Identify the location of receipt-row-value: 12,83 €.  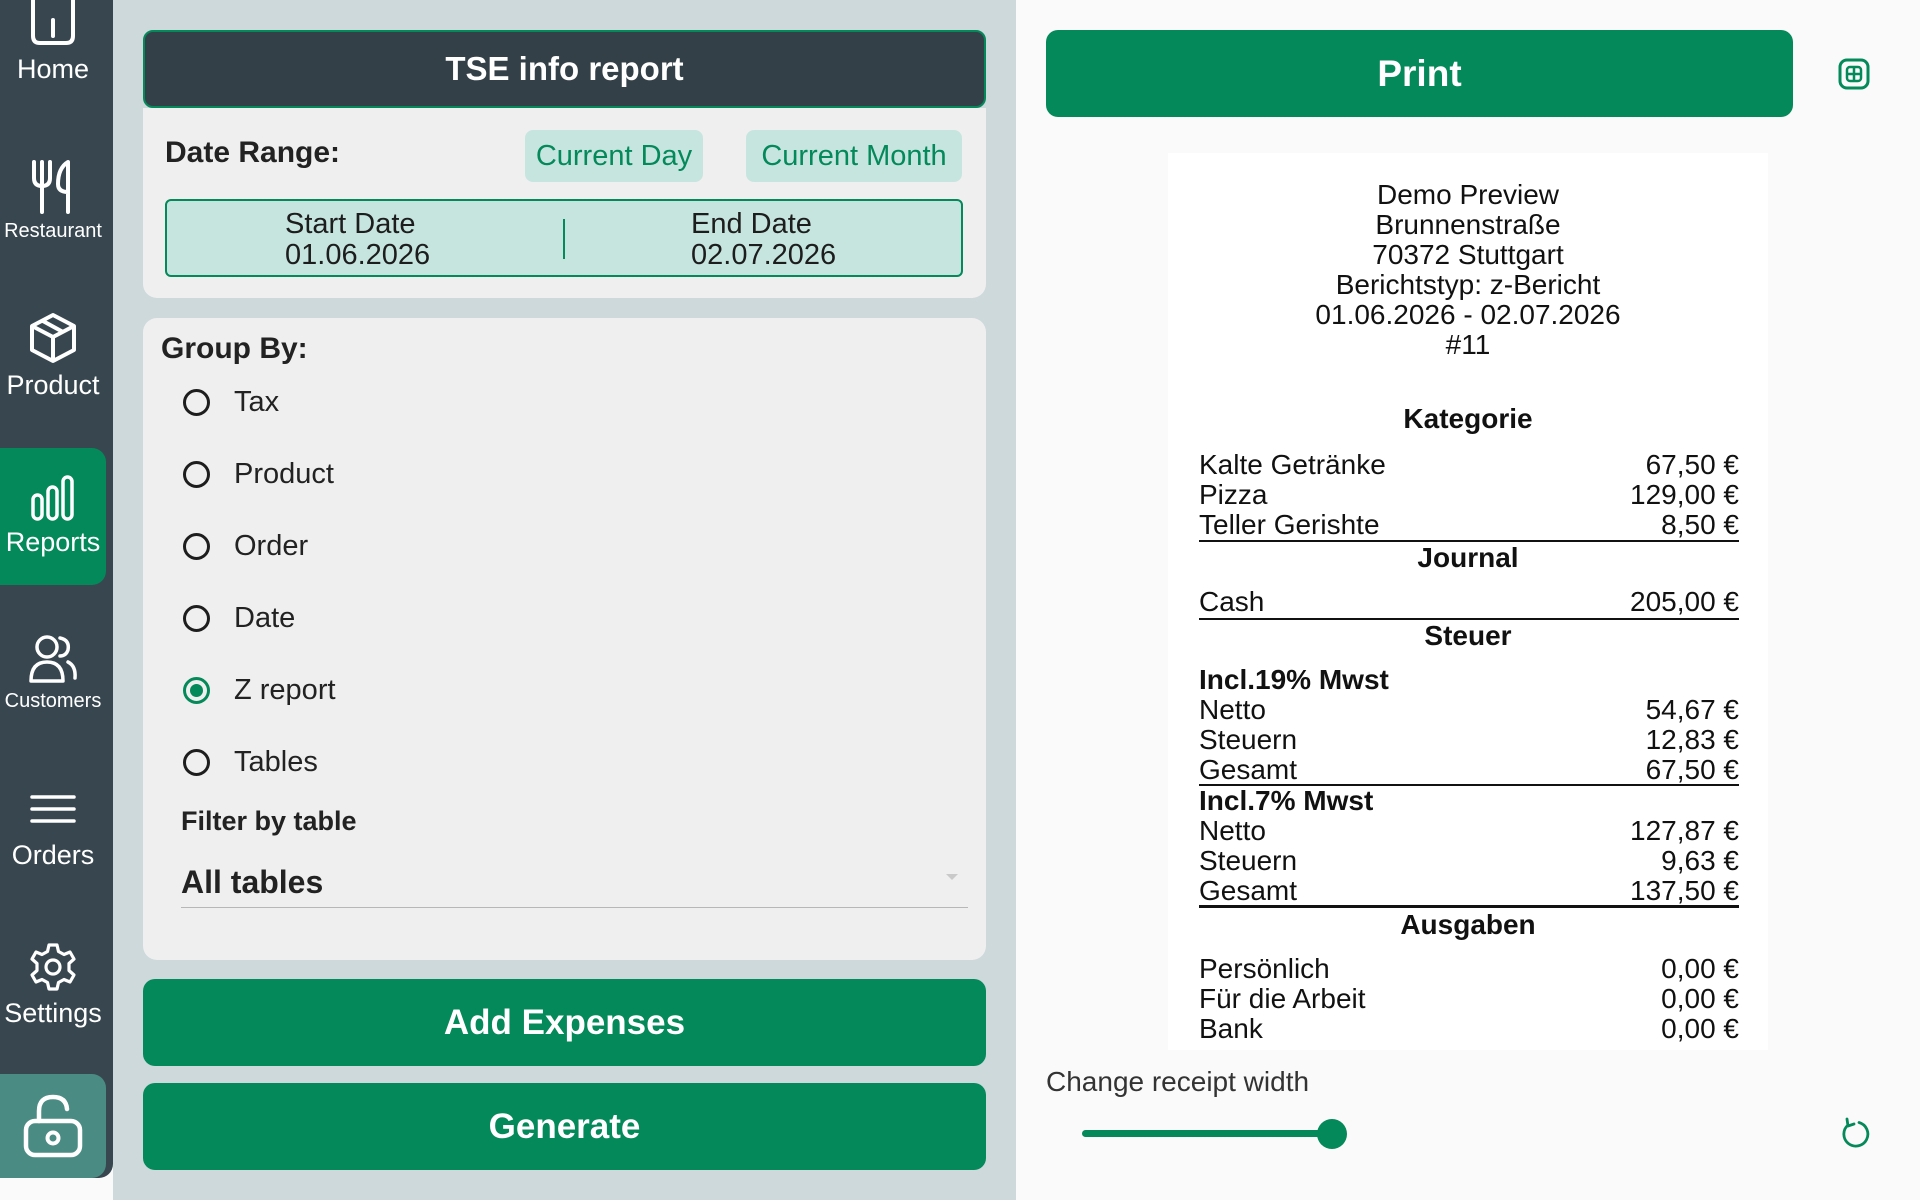
(1692, 739).